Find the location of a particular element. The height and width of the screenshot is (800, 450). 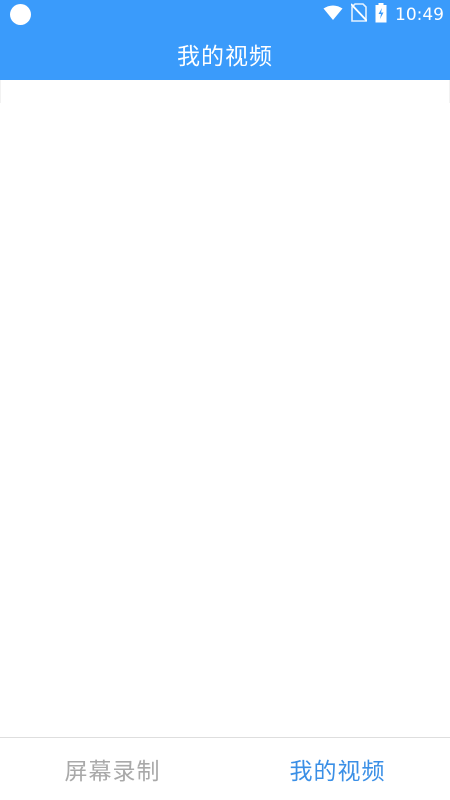

page-title: 我的视频 is located at coordinates (225, 56).